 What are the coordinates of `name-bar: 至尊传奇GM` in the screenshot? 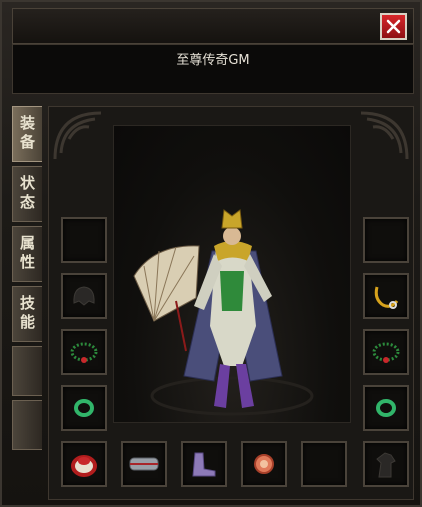 It's located at (213, 69).